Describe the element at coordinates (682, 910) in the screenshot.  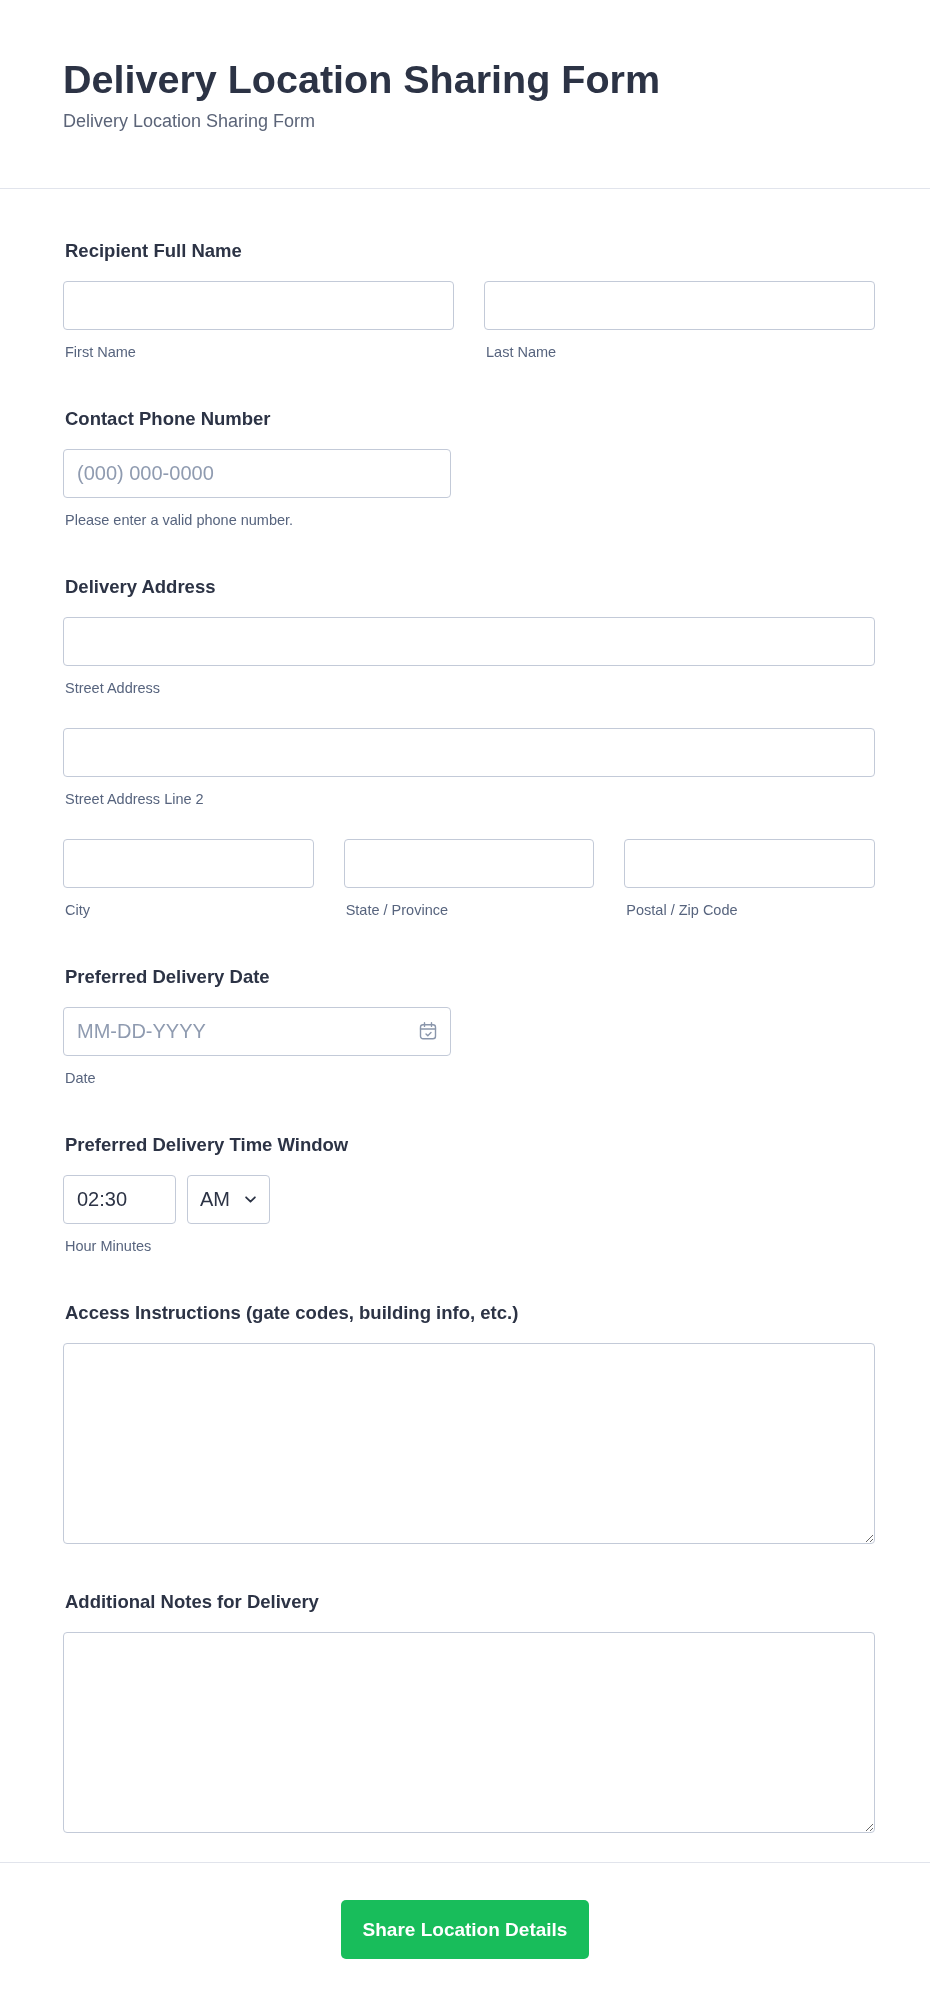
I see `field-caption: Postal / Zip Code` at that location.